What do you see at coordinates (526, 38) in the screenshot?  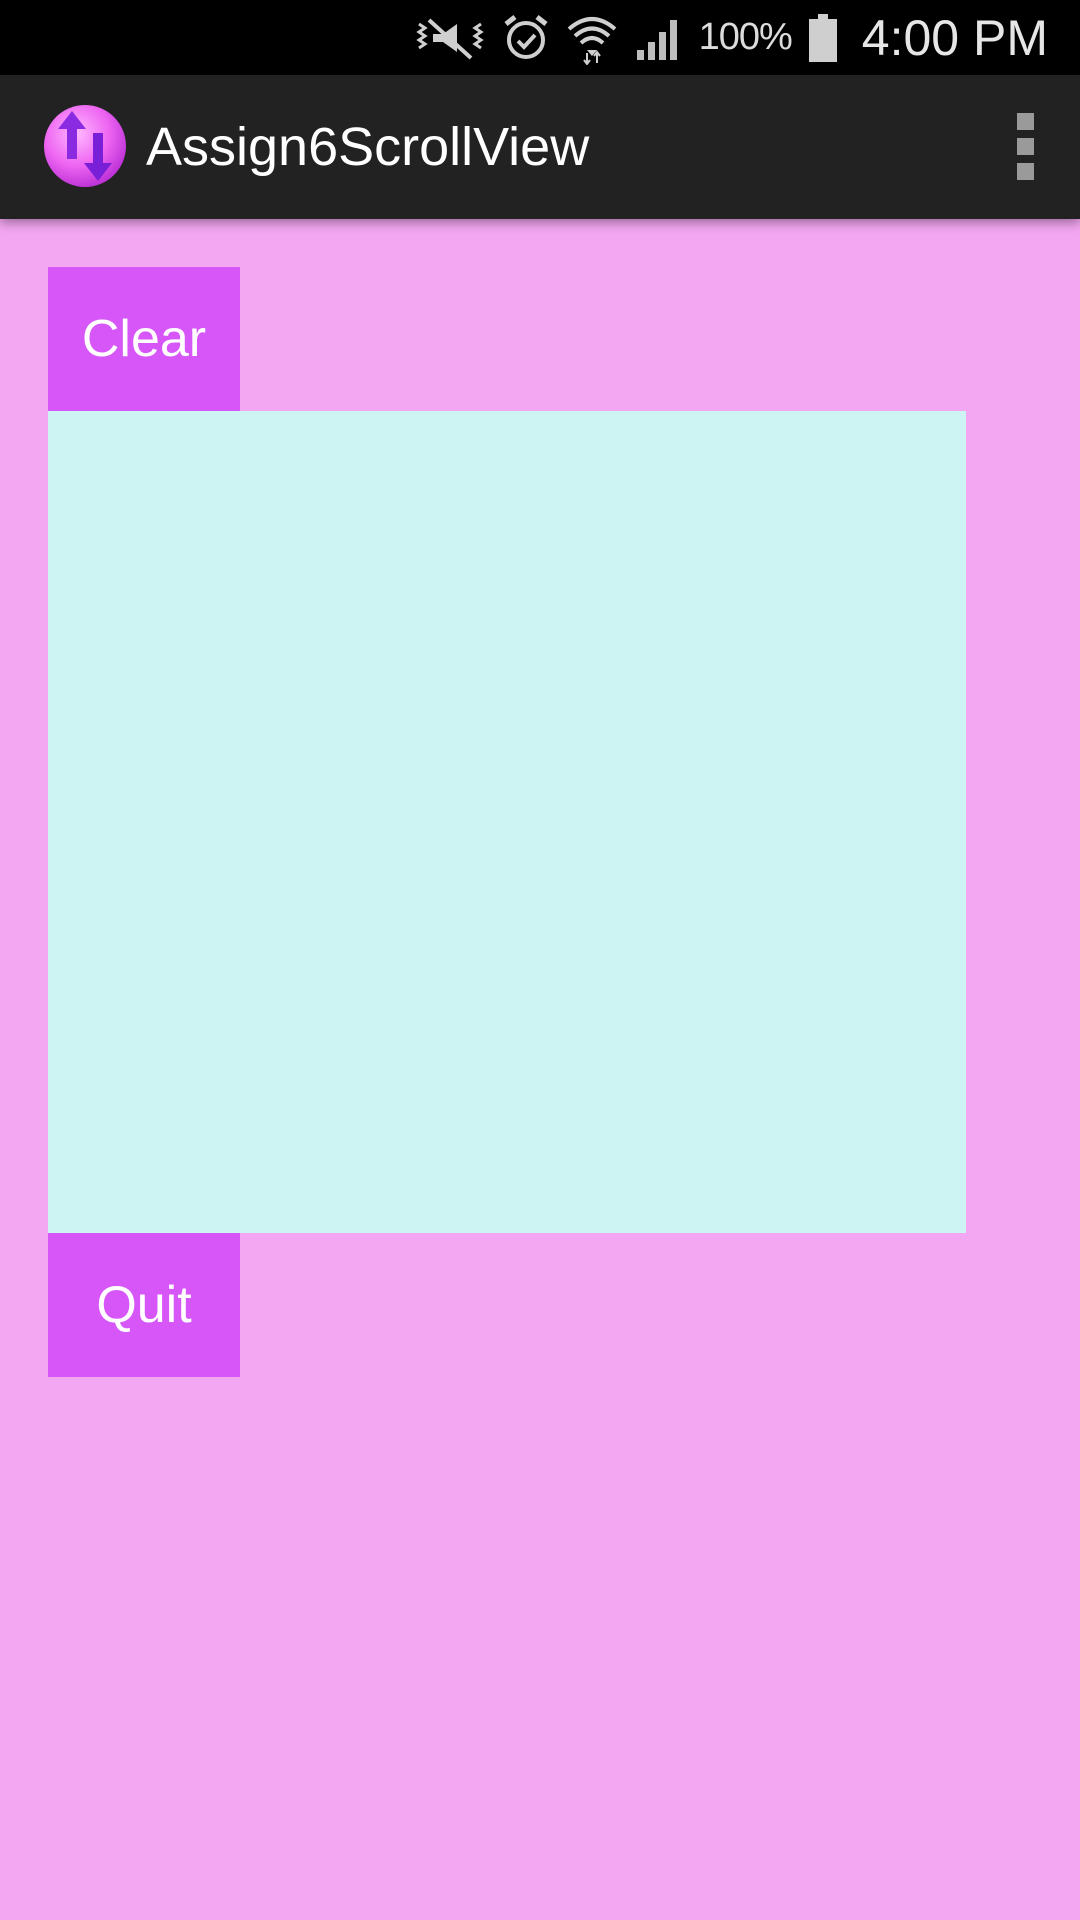 I see `alarm-icon` at bounding box center [526, 38].